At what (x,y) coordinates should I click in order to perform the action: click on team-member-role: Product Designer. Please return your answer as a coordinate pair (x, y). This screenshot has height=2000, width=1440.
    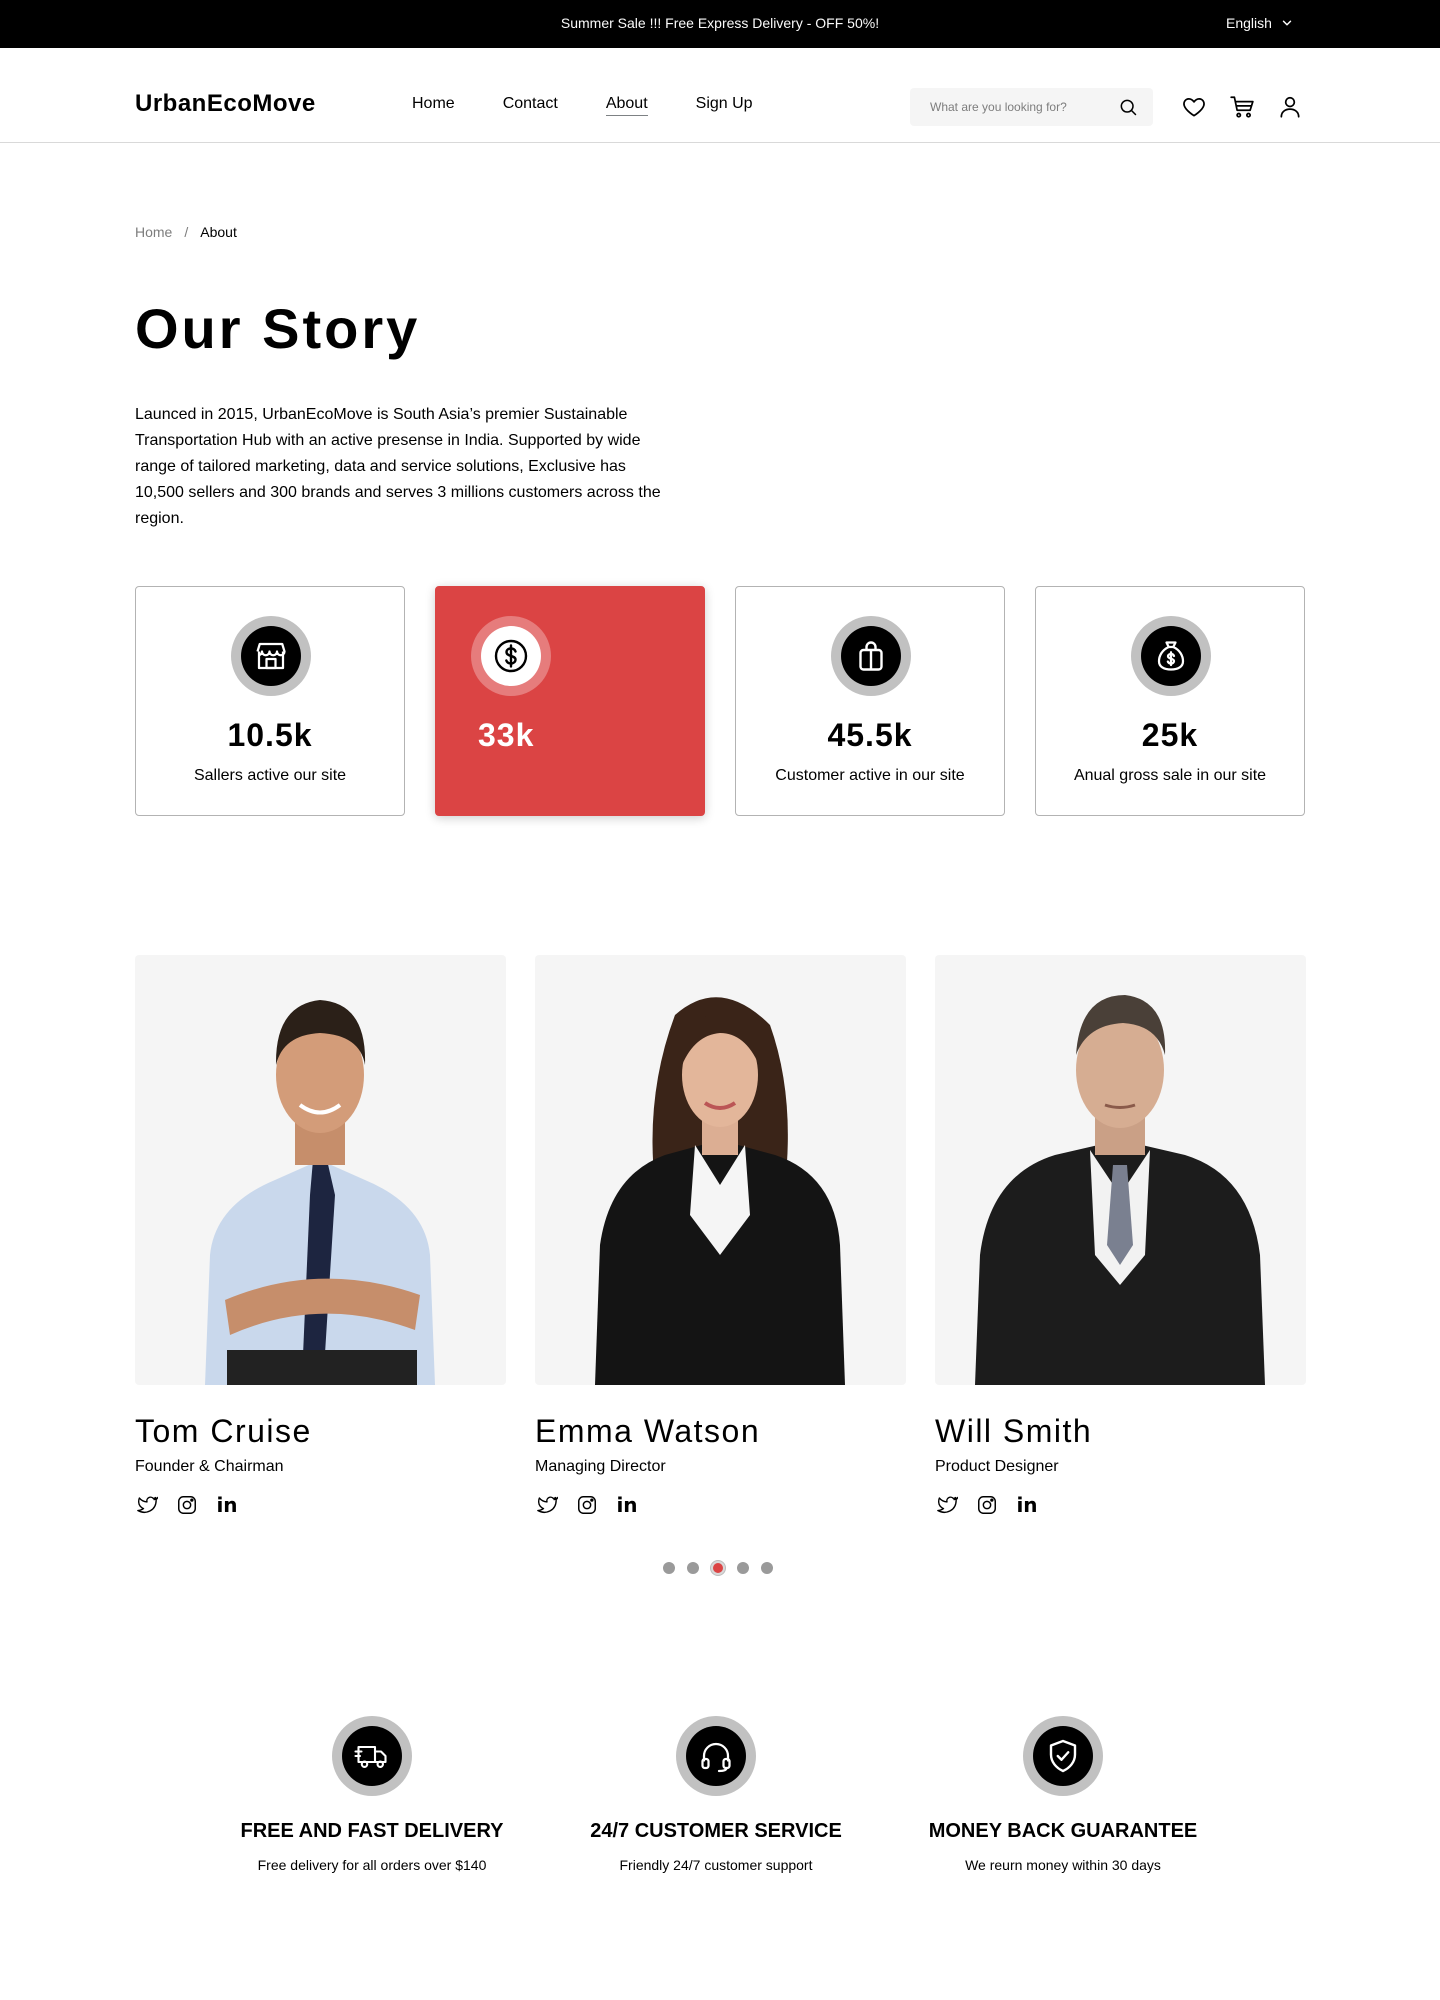
    Looking at the image, I should click on (997, 1466).